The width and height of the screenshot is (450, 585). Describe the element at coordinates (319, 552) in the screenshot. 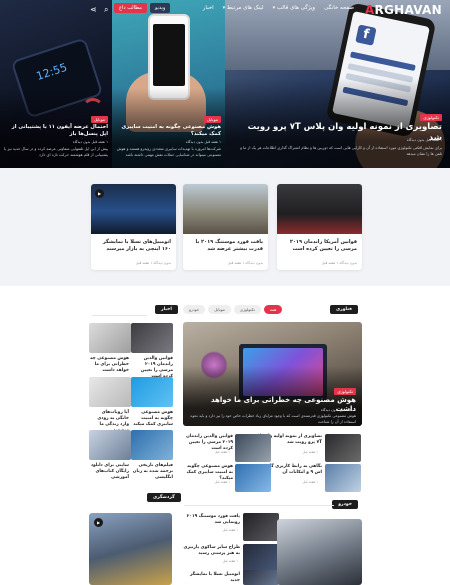

I see `cars-post-image` at that location.